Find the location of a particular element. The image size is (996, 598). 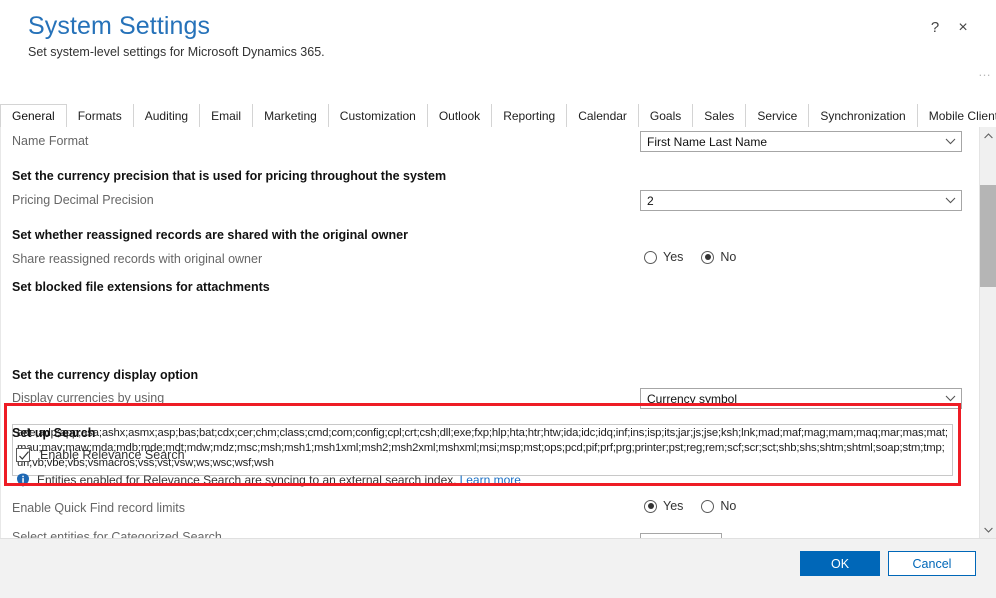

share-reassigned-records-radio-group: Yes No is located at coordinates (699, 257).